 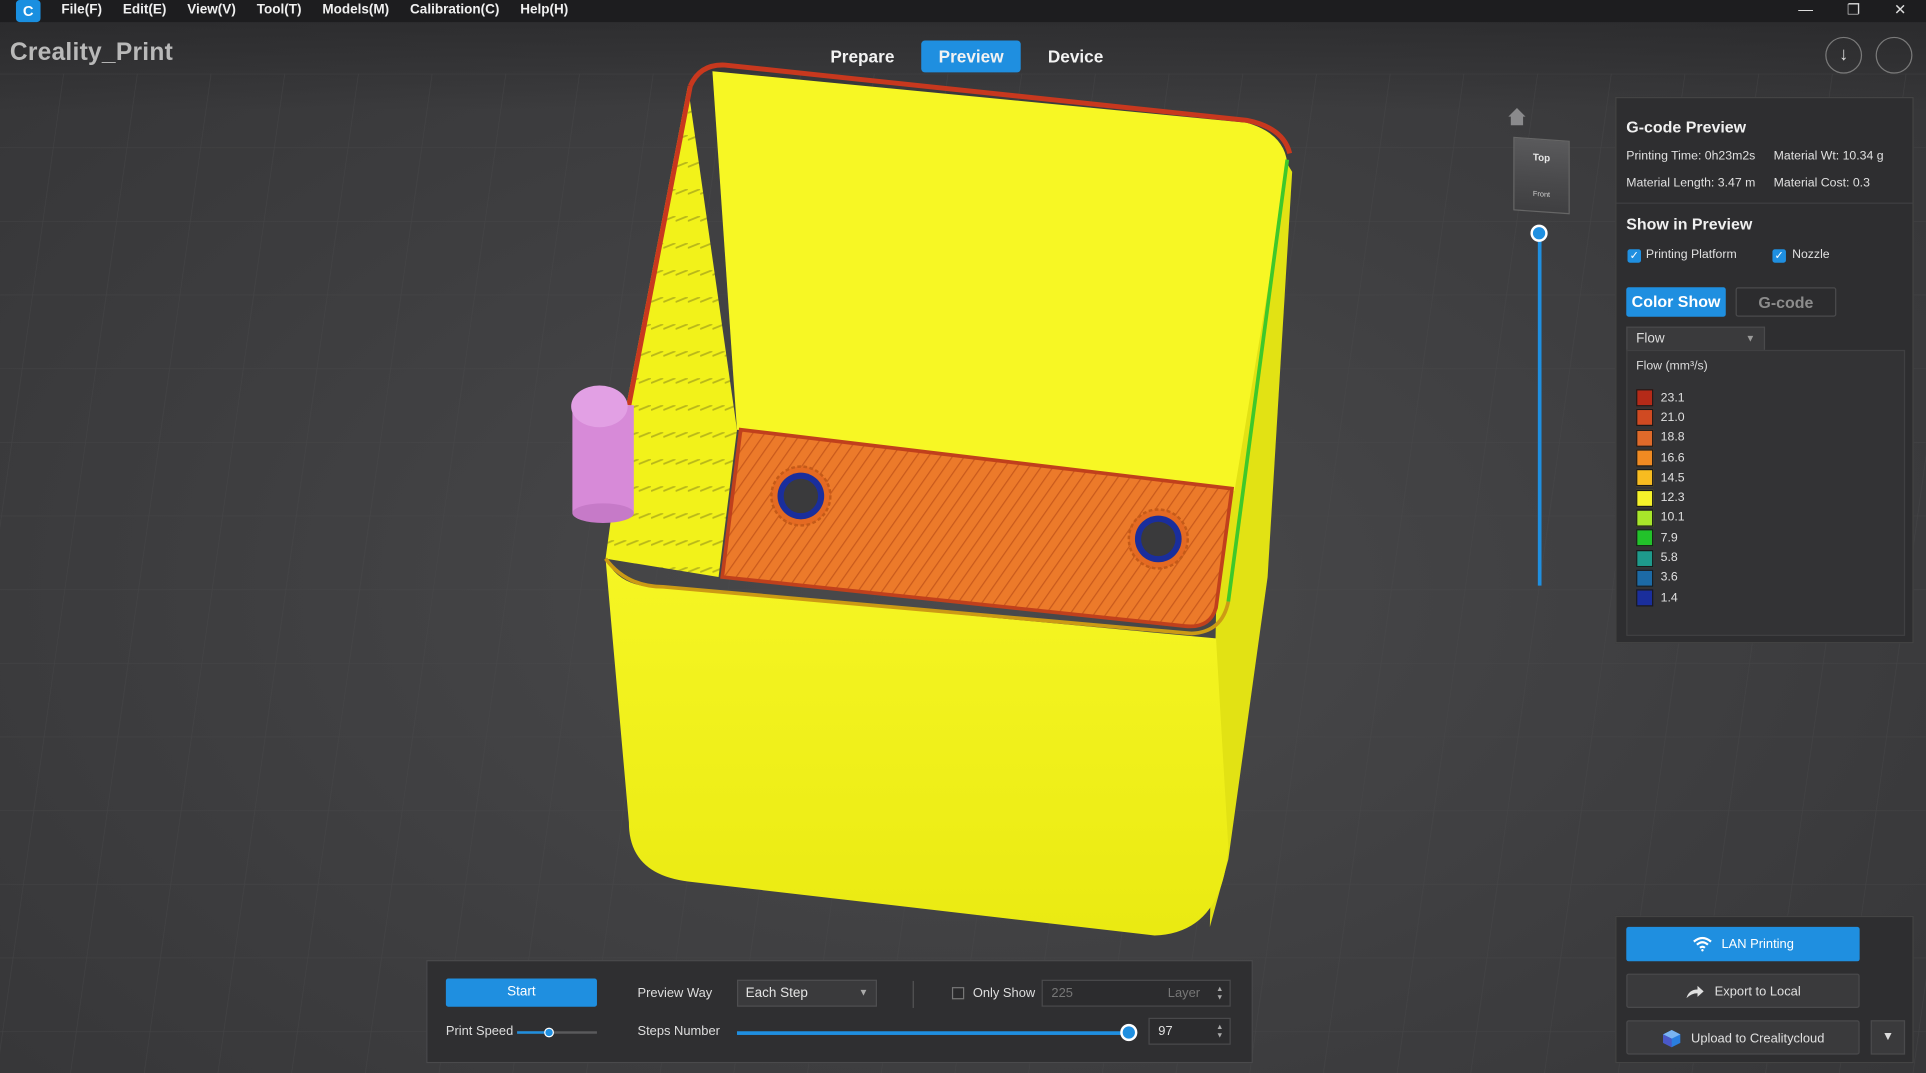 What do you see at coordinates (1672, 498) in the screenshot?
I see `legend-value: 12.3` at bounding box center [1672, 498].